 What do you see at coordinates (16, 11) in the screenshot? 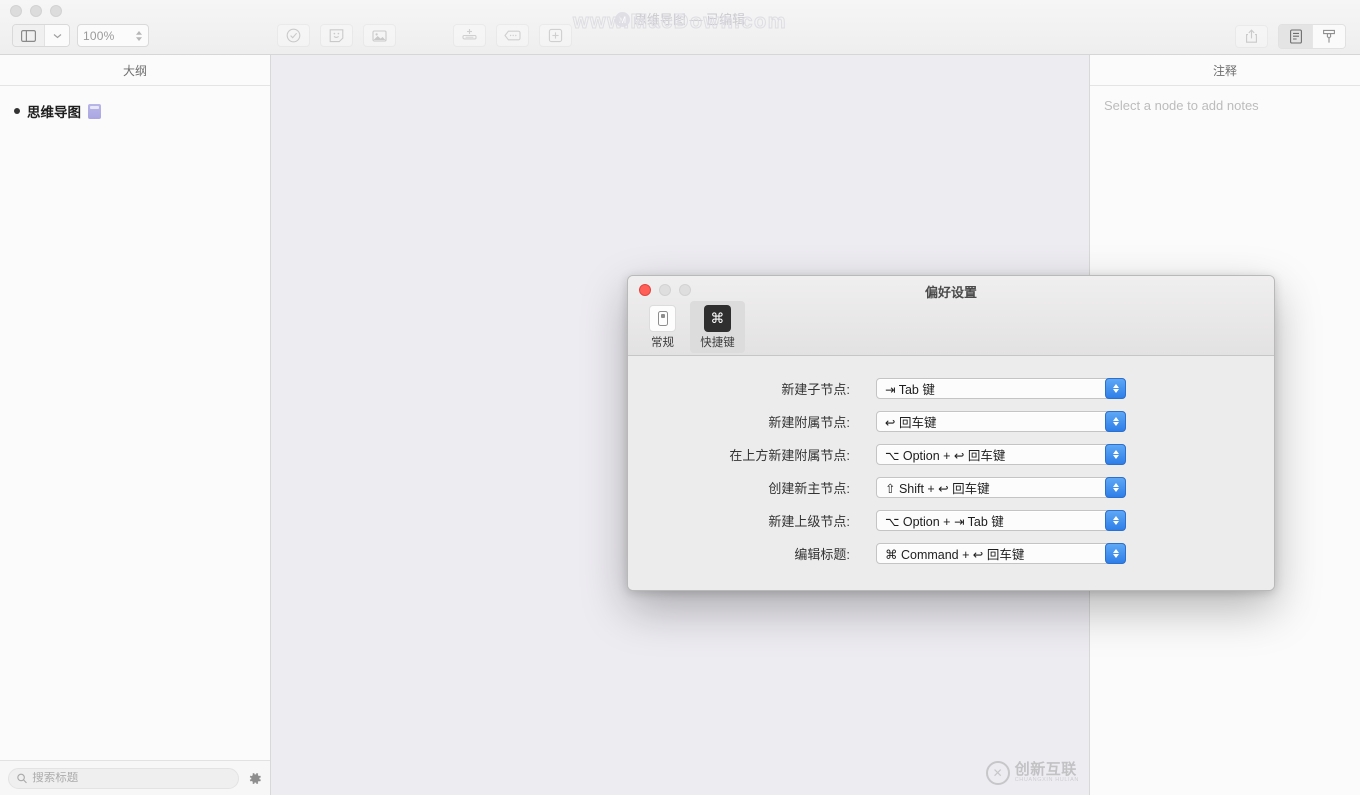
I see `window-close-button` at bounding box center [16, 11].